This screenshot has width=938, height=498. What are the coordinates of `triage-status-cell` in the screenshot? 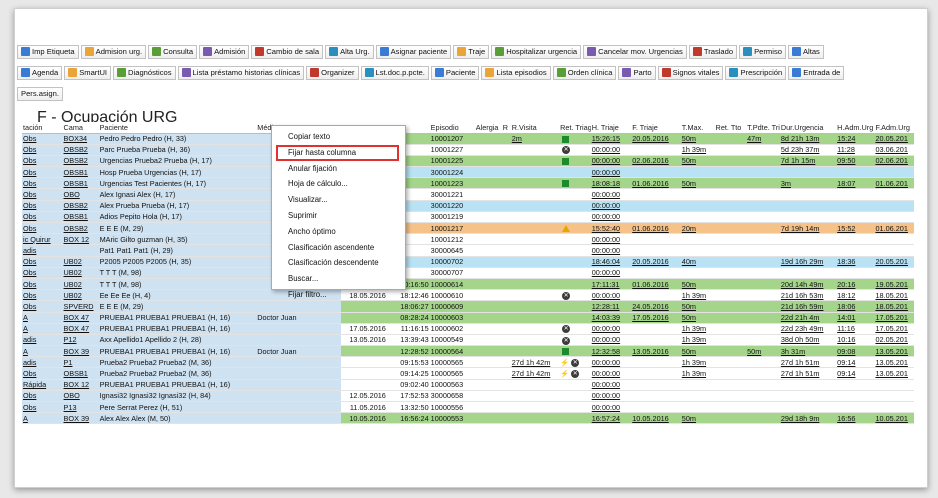 It's located at (575, 139).